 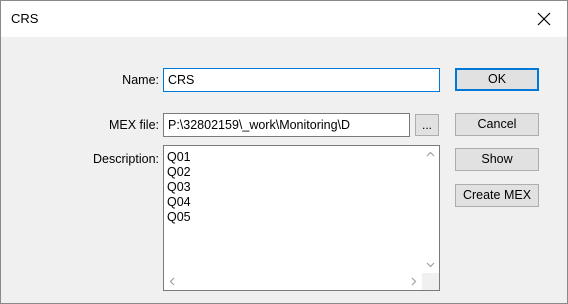 What do you see at coordinates (179, 202) in the screenshot?
I see `description-line: Q04` at bounding box center [179, 202].